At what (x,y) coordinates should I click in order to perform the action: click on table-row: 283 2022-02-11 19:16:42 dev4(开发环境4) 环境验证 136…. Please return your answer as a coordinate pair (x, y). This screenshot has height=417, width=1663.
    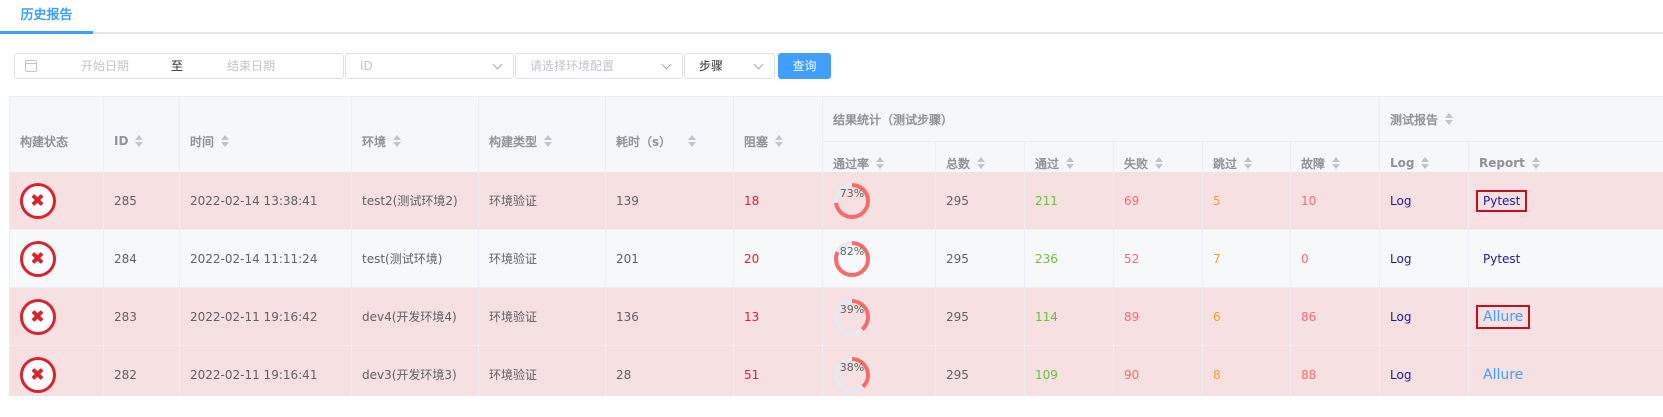
    Looking at the image, I should click on (836, 317).